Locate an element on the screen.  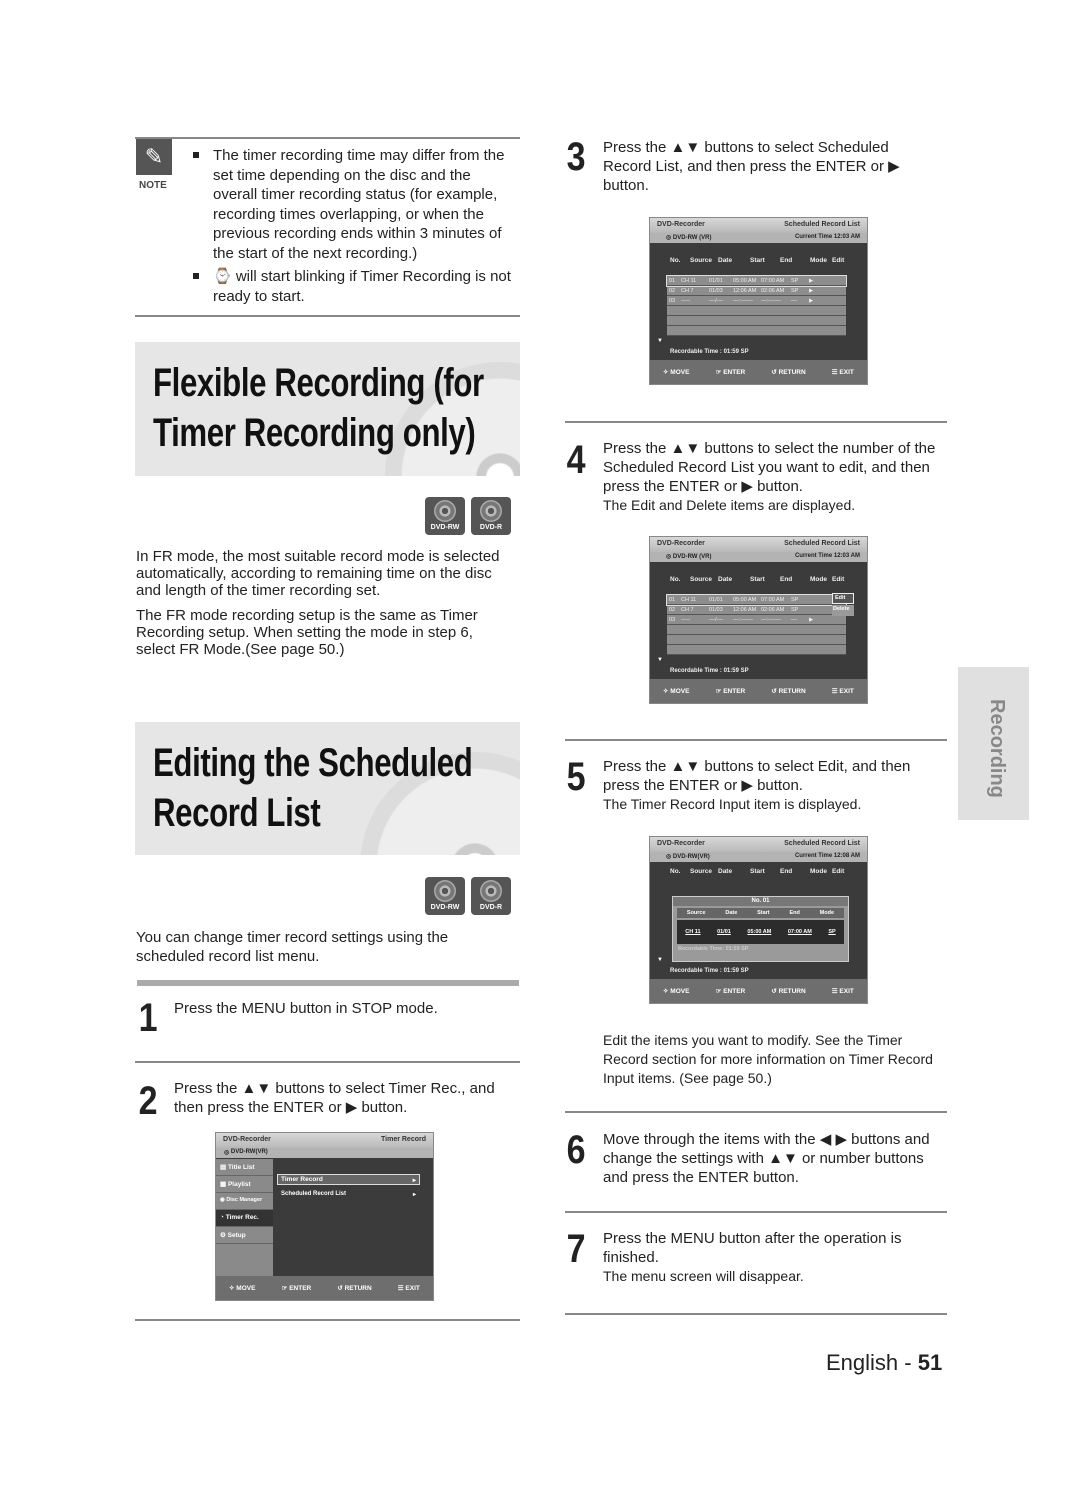
sidebar-item-title-list: ▤ Title List is located at coordinates (244, 1167).